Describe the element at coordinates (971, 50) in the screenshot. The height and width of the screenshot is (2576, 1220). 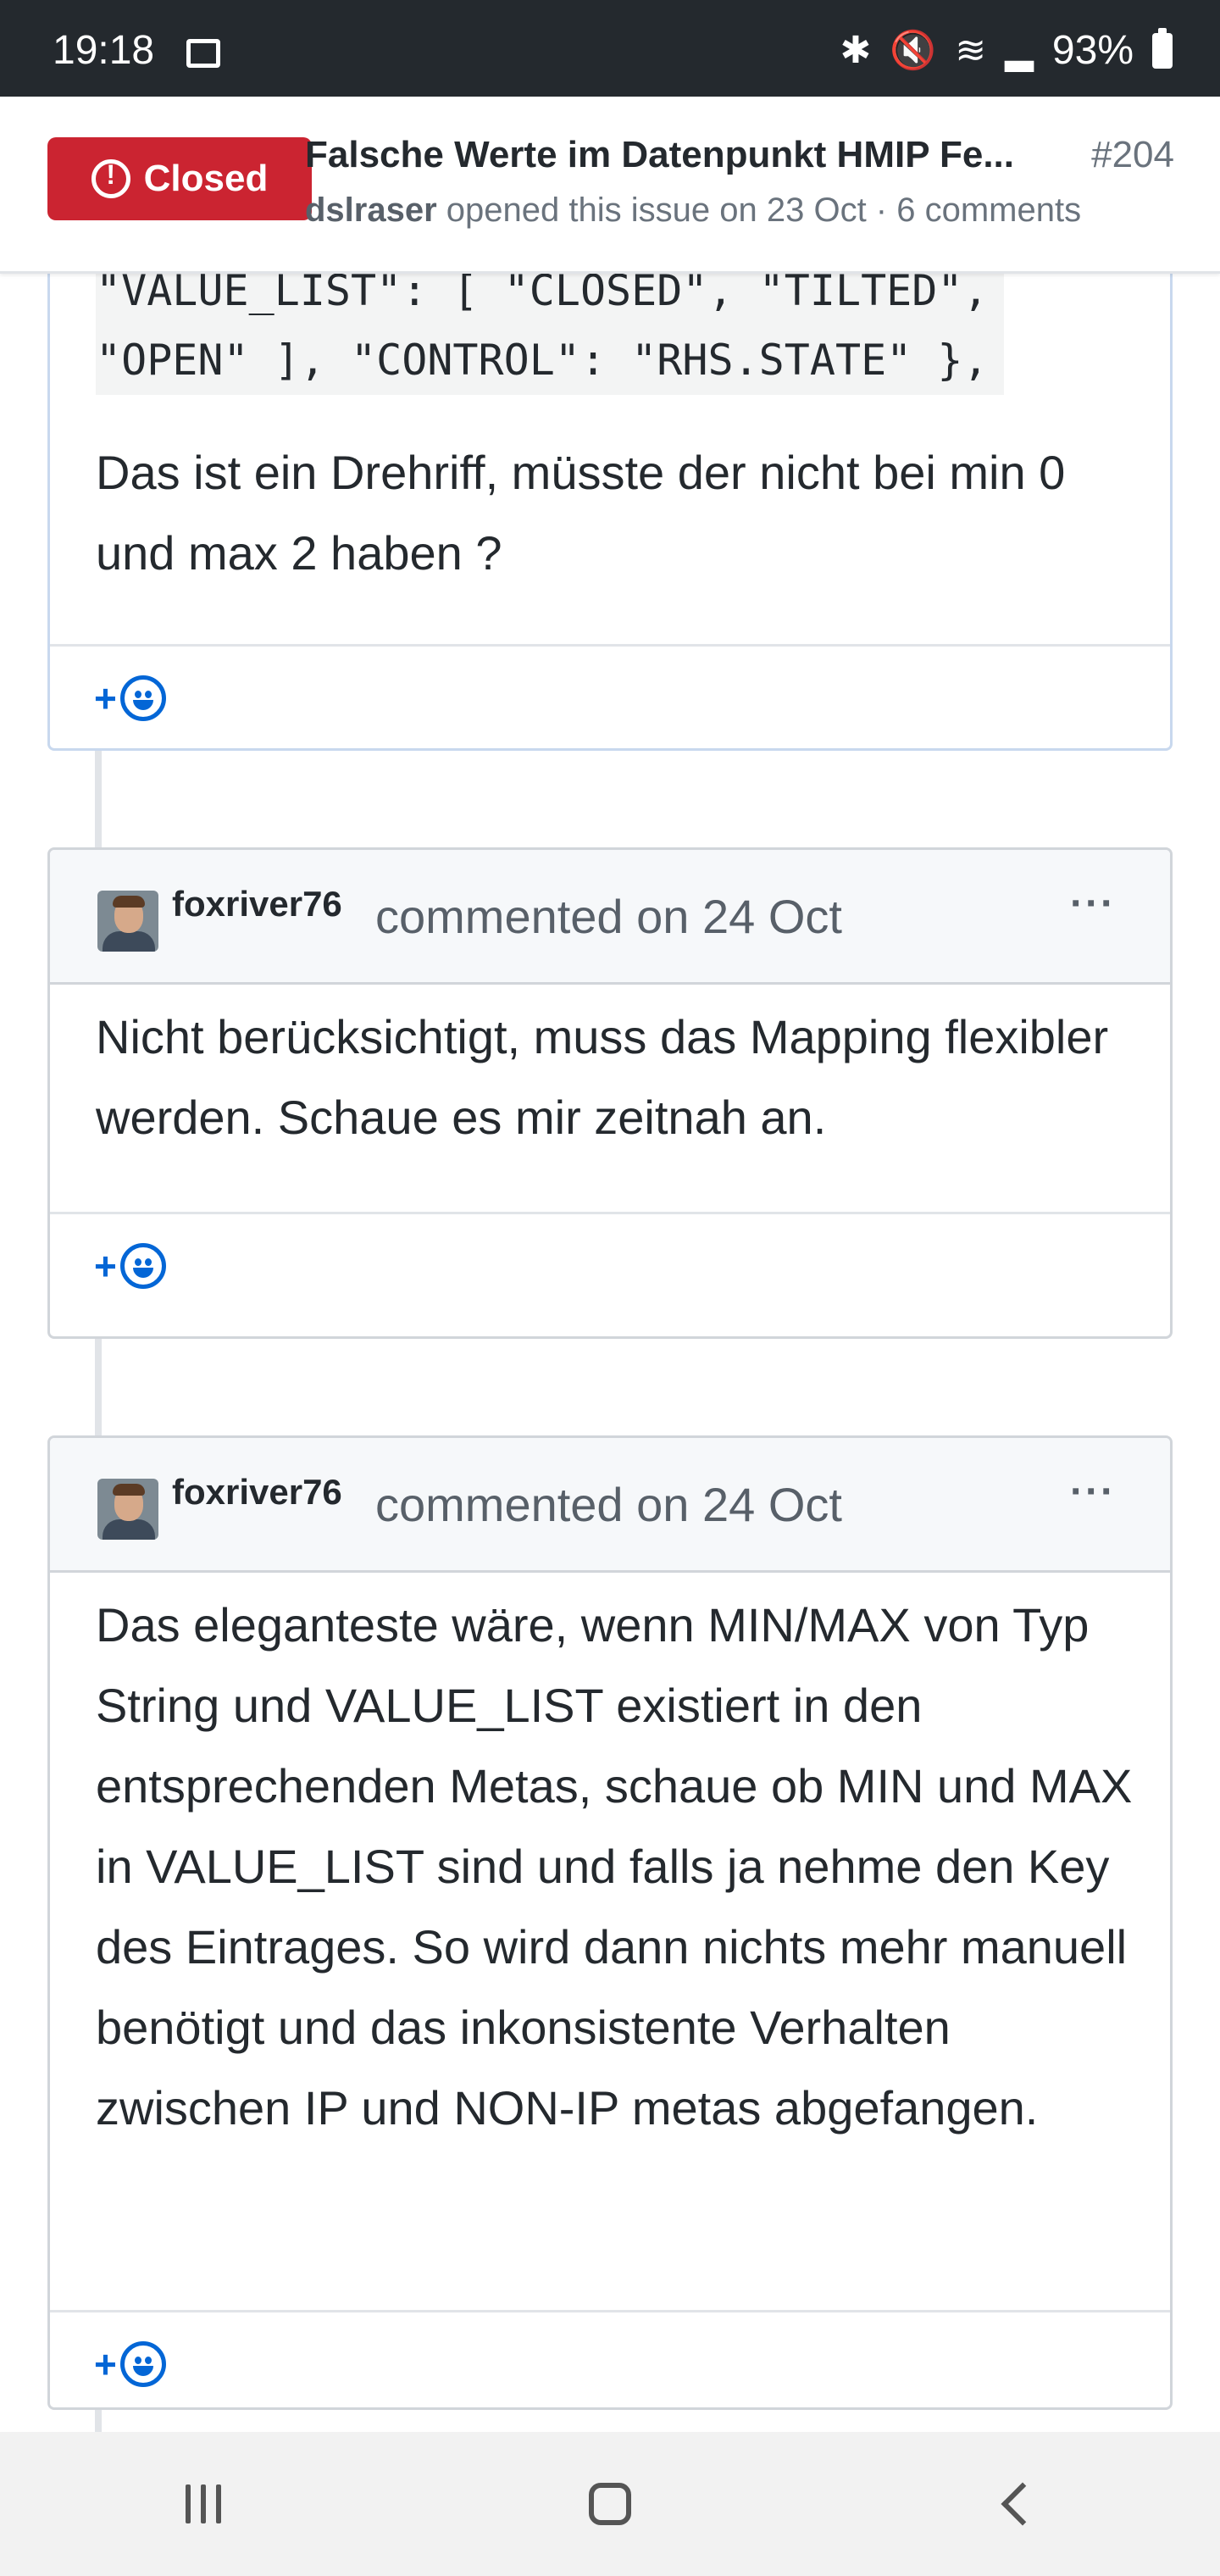
I see `wifi-icon: ≋` at that location.